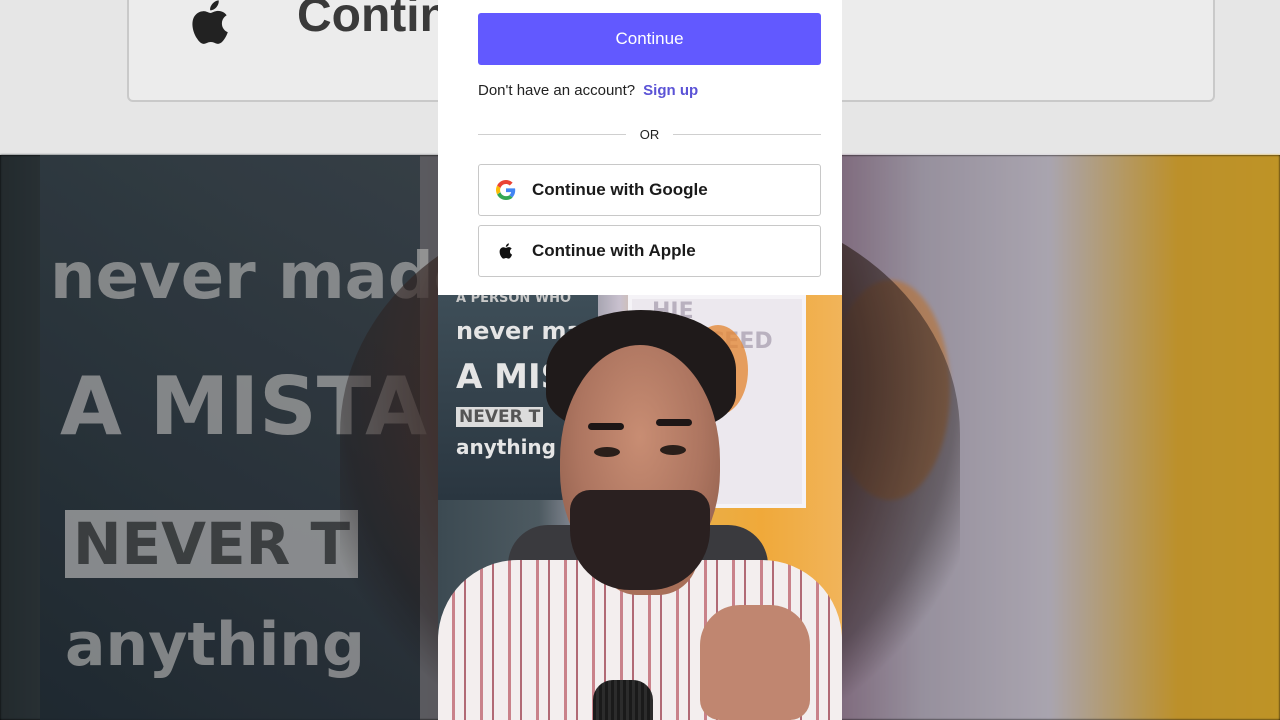 The height and width of the screenshot is (720, 1280). I want to click on hand, so click(755, 662).